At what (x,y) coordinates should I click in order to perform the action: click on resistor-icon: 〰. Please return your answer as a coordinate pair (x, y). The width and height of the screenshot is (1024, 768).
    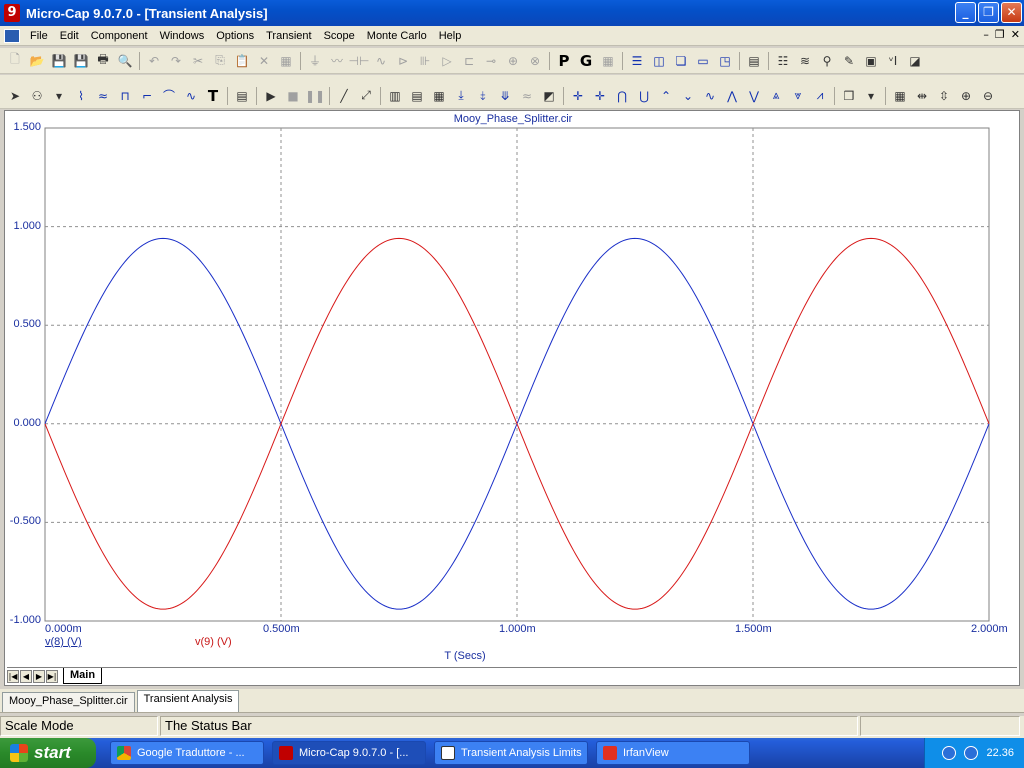
    Looking at the image, I should click on (337, 61).